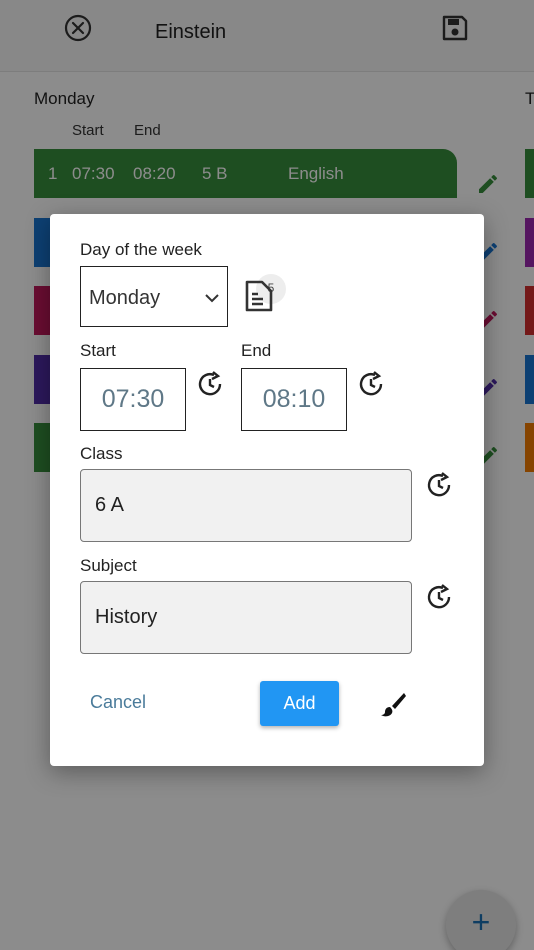 This screenshot has height=950, width=534. I want to click on class-input-value: 6 A, so click(109, 505).